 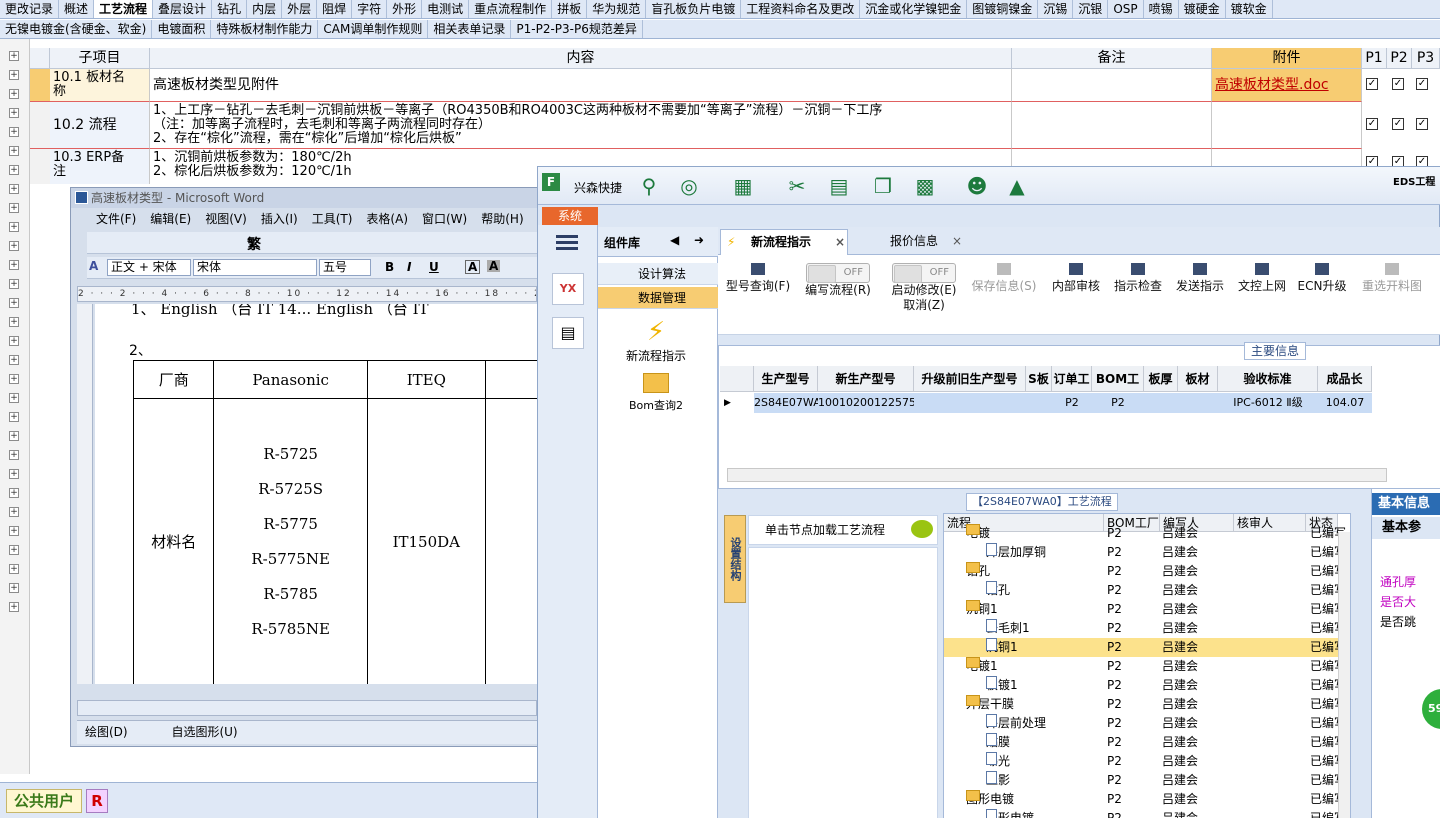 What do you see at coordinates (1345, 379) in the screenshot?
I see `main-col-10: 成品长` at bounding box center [1345, 379].